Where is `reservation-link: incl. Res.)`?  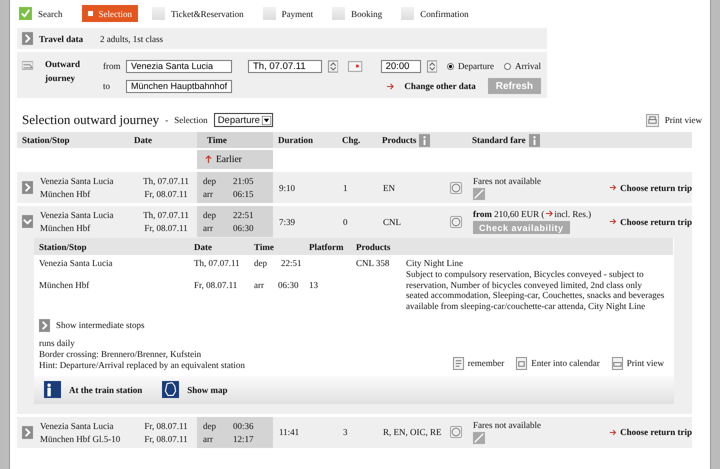 reservation-link: incl. Res.) is located at coordinates (573, 214).